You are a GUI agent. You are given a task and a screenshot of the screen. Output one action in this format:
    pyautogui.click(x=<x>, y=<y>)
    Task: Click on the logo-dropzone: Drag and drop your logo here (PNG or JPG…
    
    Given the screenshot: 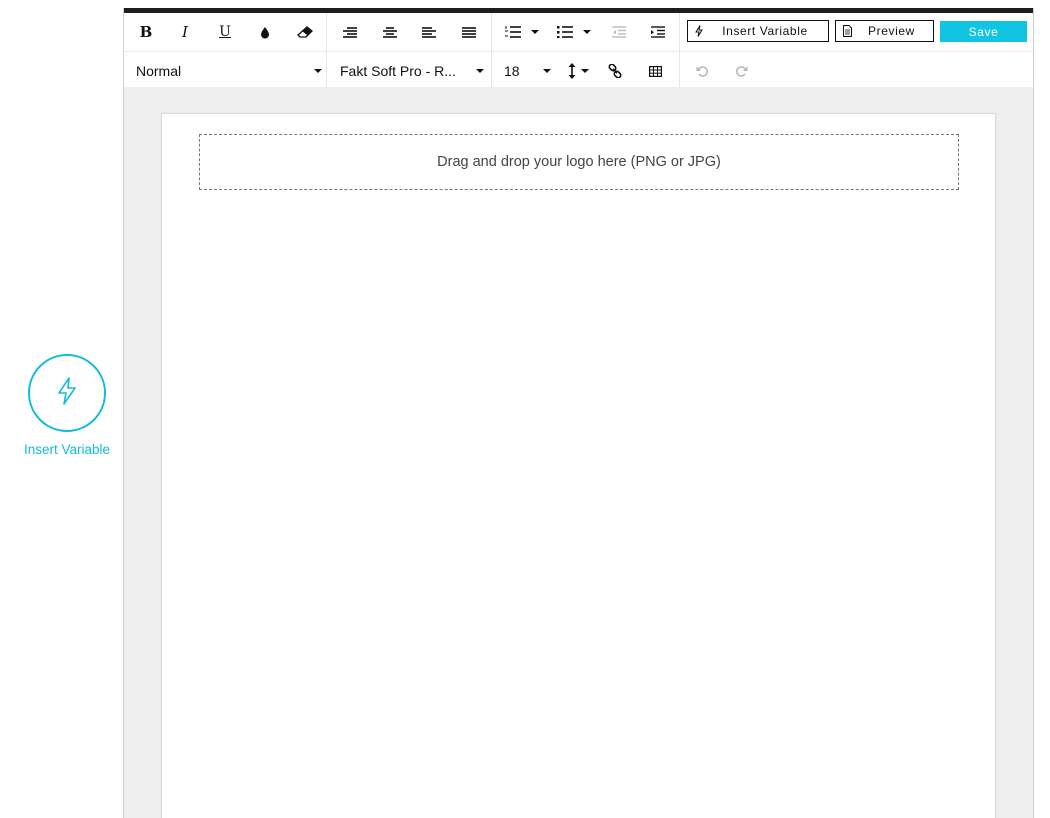 What is the action you would take?
    pyautogui.click(x=579, y=162)
    